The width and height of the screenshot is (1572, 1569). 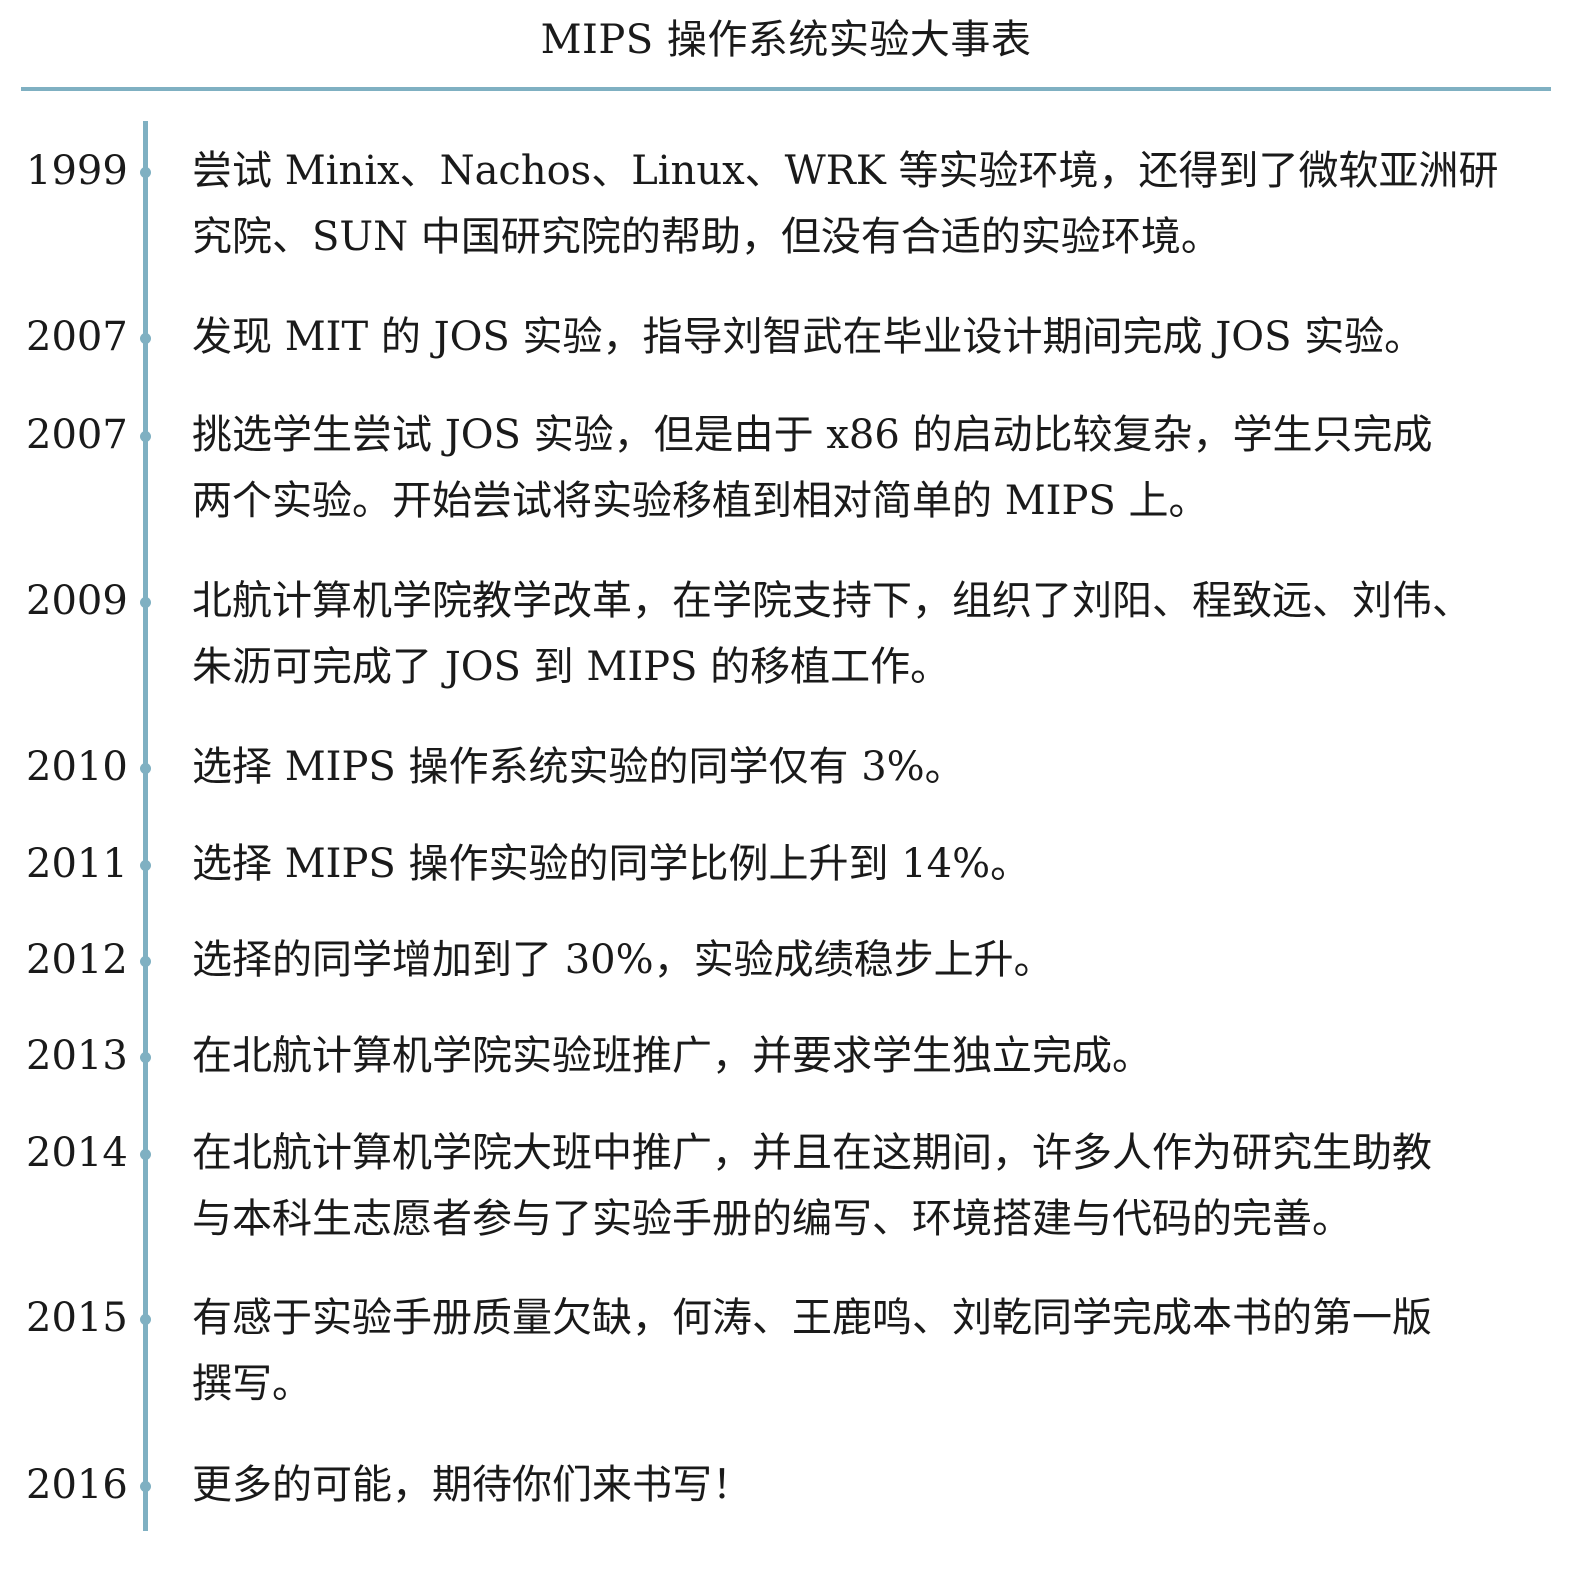 I want to click on event-year: 2016, so click(x=77, y=1485).